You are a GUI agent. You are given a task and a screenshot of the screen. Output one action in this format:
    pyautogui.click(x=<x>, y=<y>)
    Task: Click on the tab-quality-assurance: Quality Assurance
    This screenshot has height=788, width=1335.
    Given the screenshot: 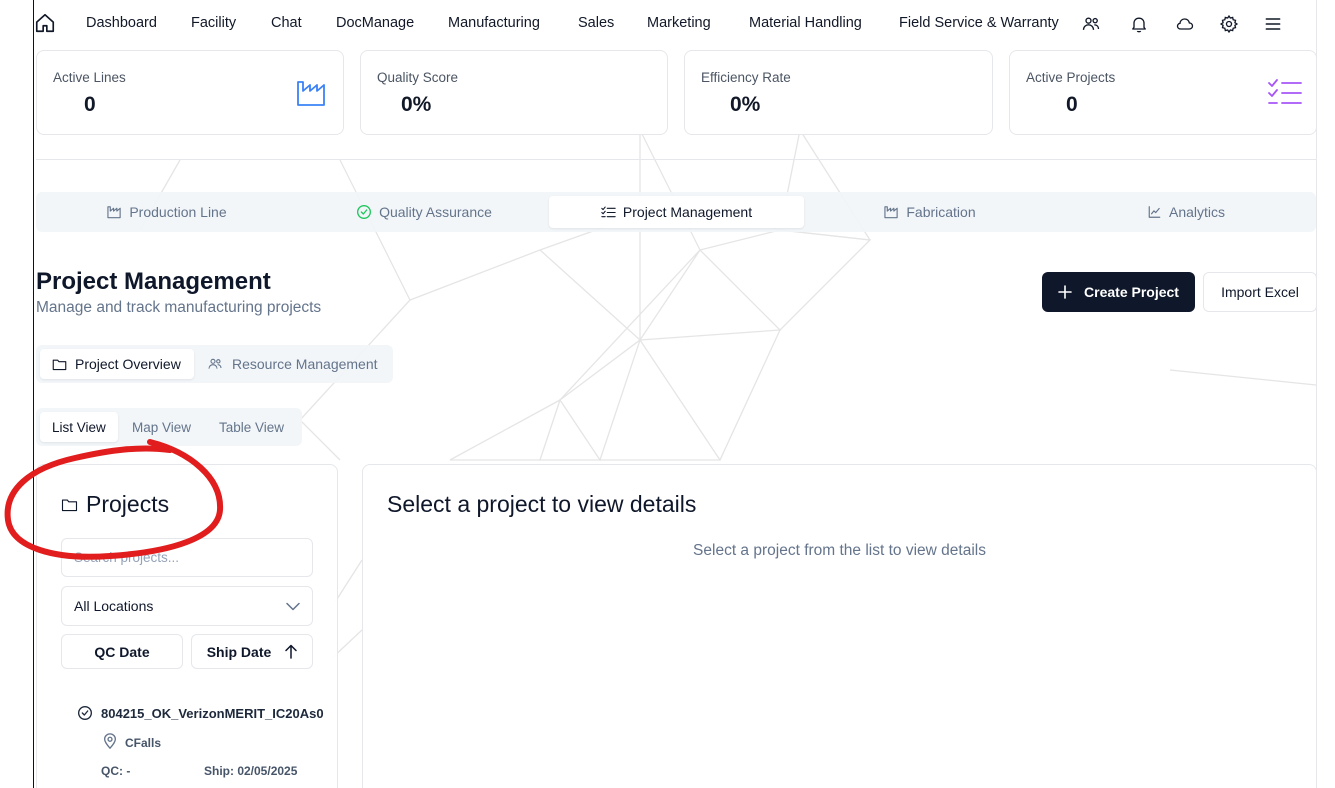 What is the action you would take?
    pyautogui.click(x=424, y=212)
    